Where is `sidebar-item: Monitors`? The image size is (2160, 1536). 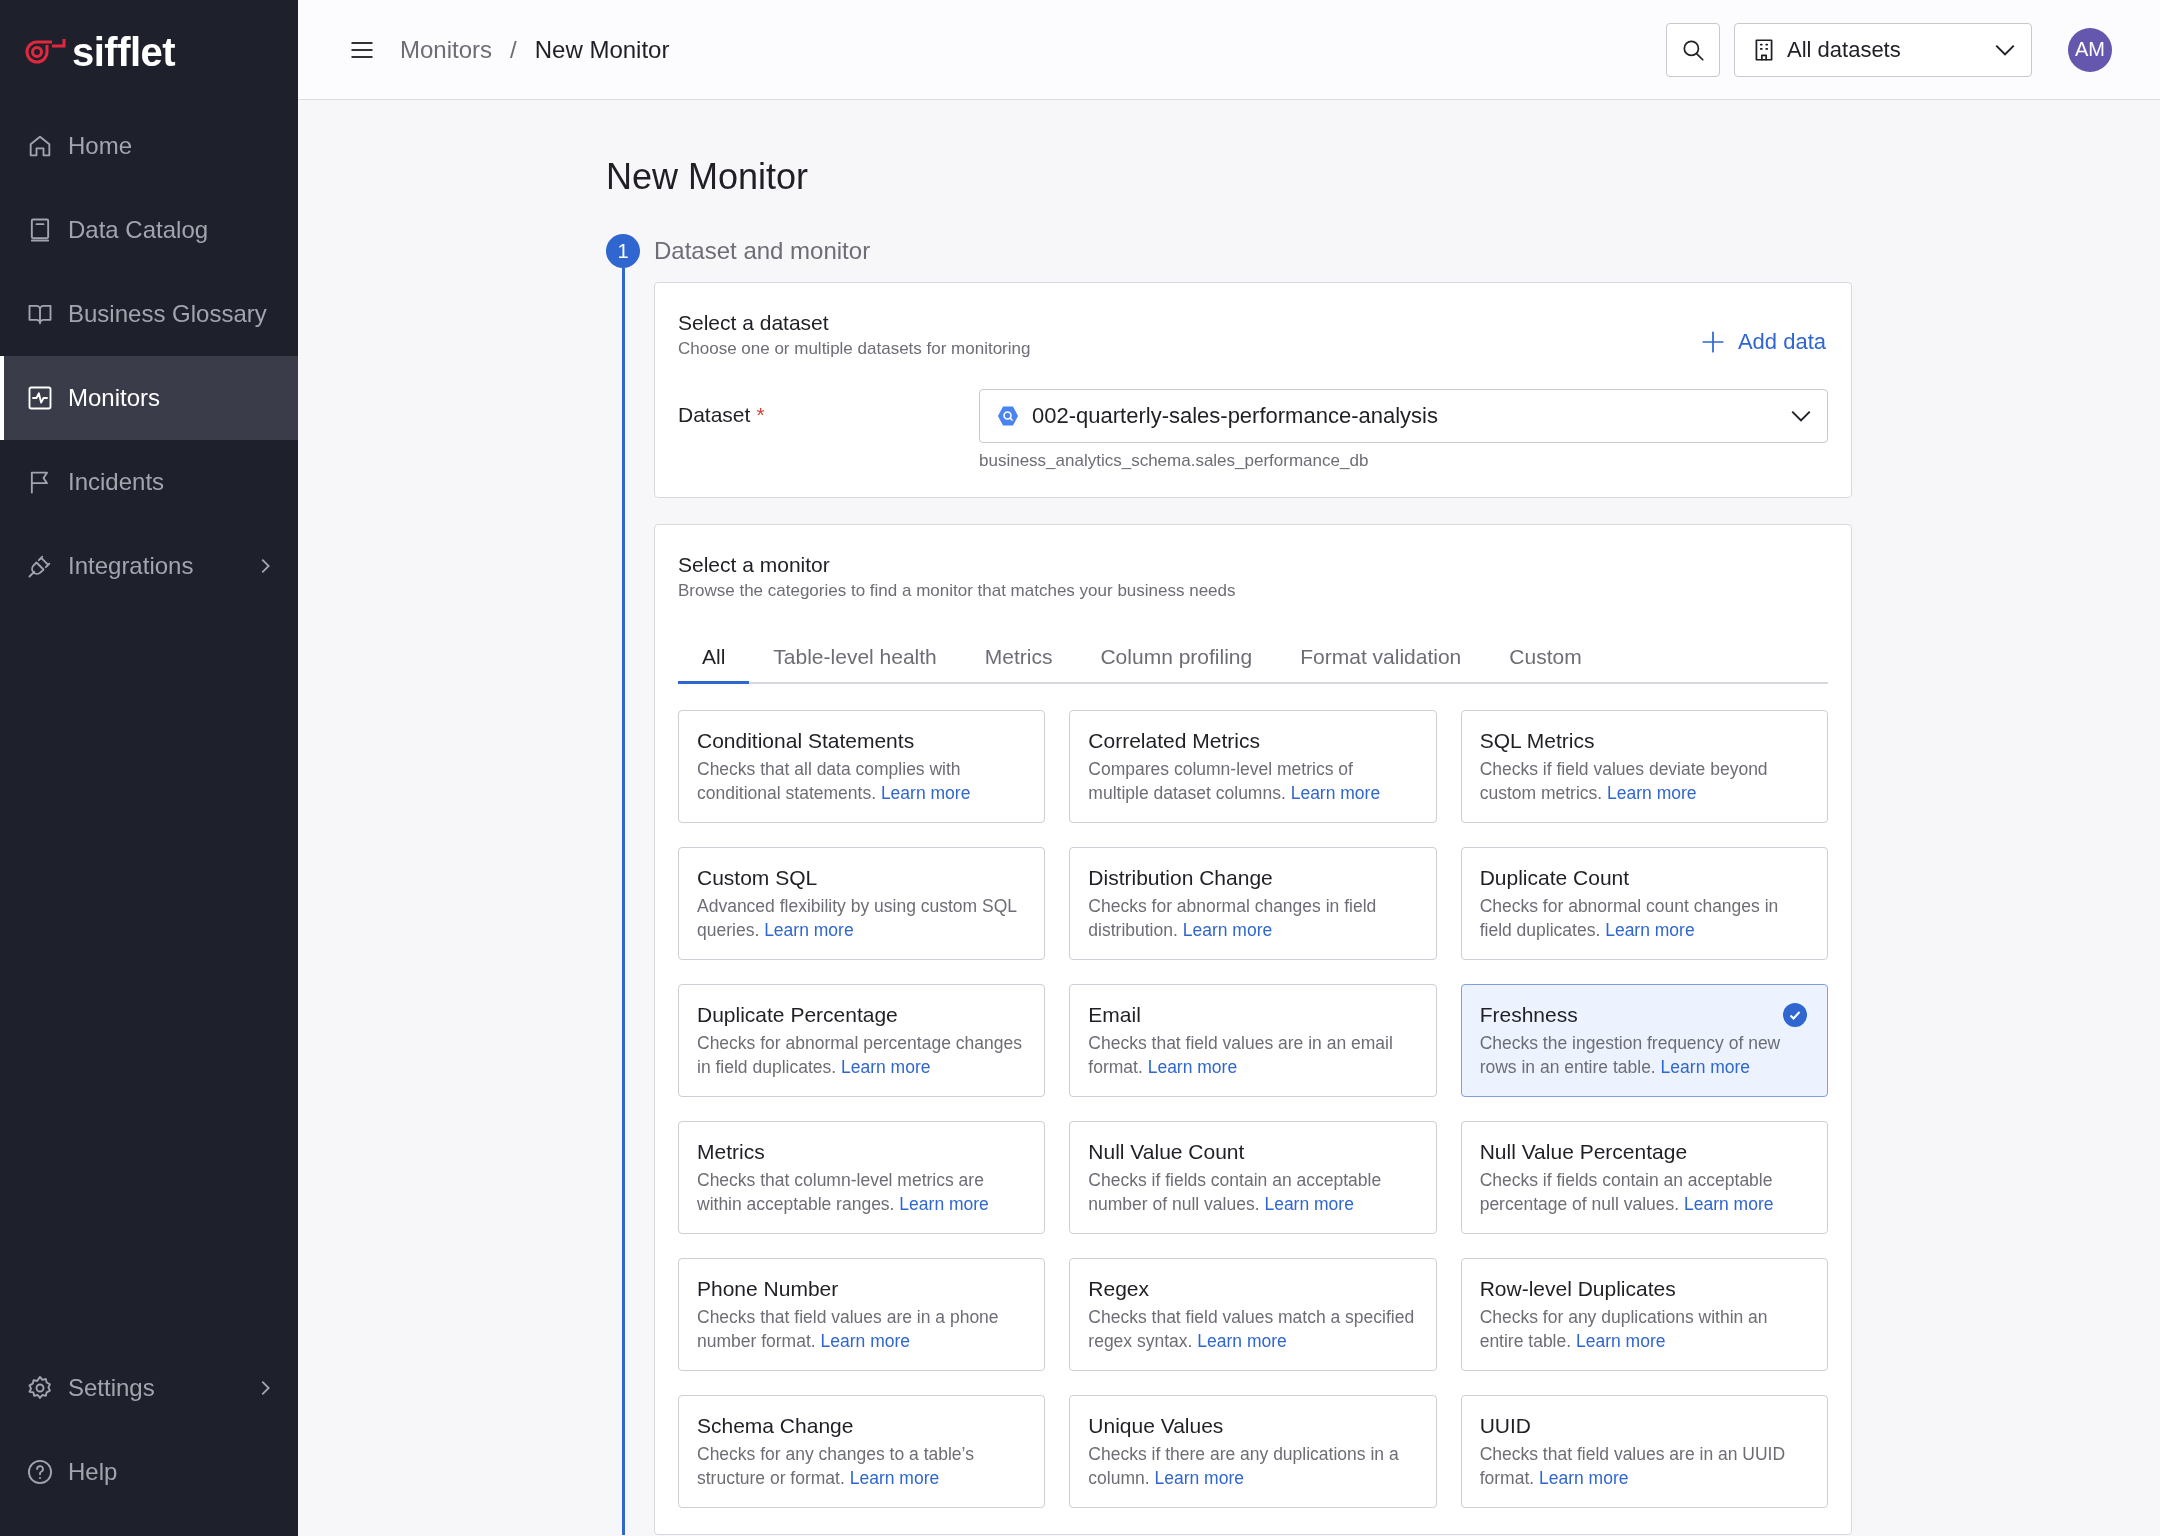 sidebar-item: Monitors is located at coordinates (149, 398).